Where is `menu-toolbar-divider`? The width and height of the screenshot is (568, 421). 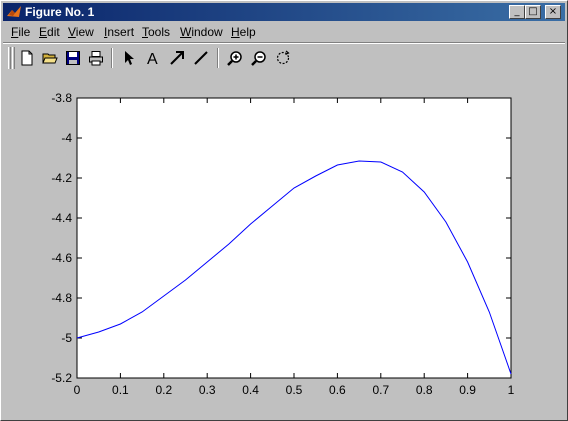
menu-toolbar-divider is located at coordinates (284, 43).